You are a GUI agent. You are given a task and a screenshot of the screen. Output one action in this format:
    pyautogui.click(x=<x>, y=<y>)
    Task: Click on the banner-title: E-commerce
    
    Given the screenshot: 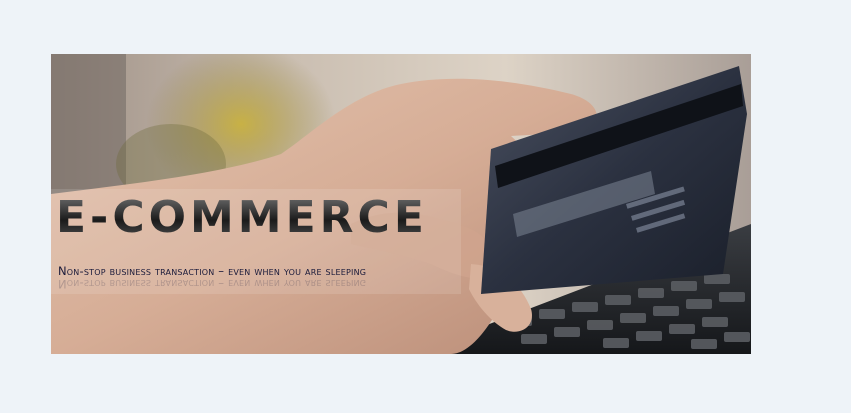 What is the action you would take?
    pyautogui.click(x=242, y=217)
    